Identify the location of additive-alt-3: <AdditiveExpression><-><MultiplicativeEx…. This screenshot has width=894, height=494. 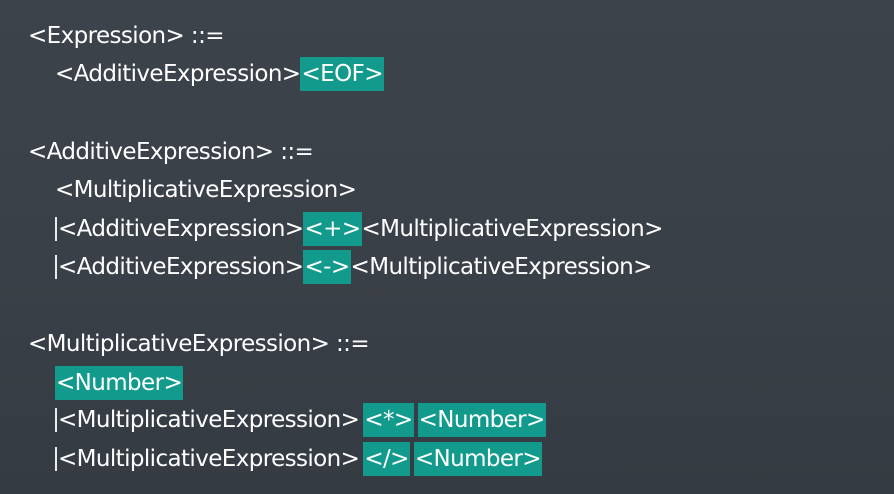
(353, 267).